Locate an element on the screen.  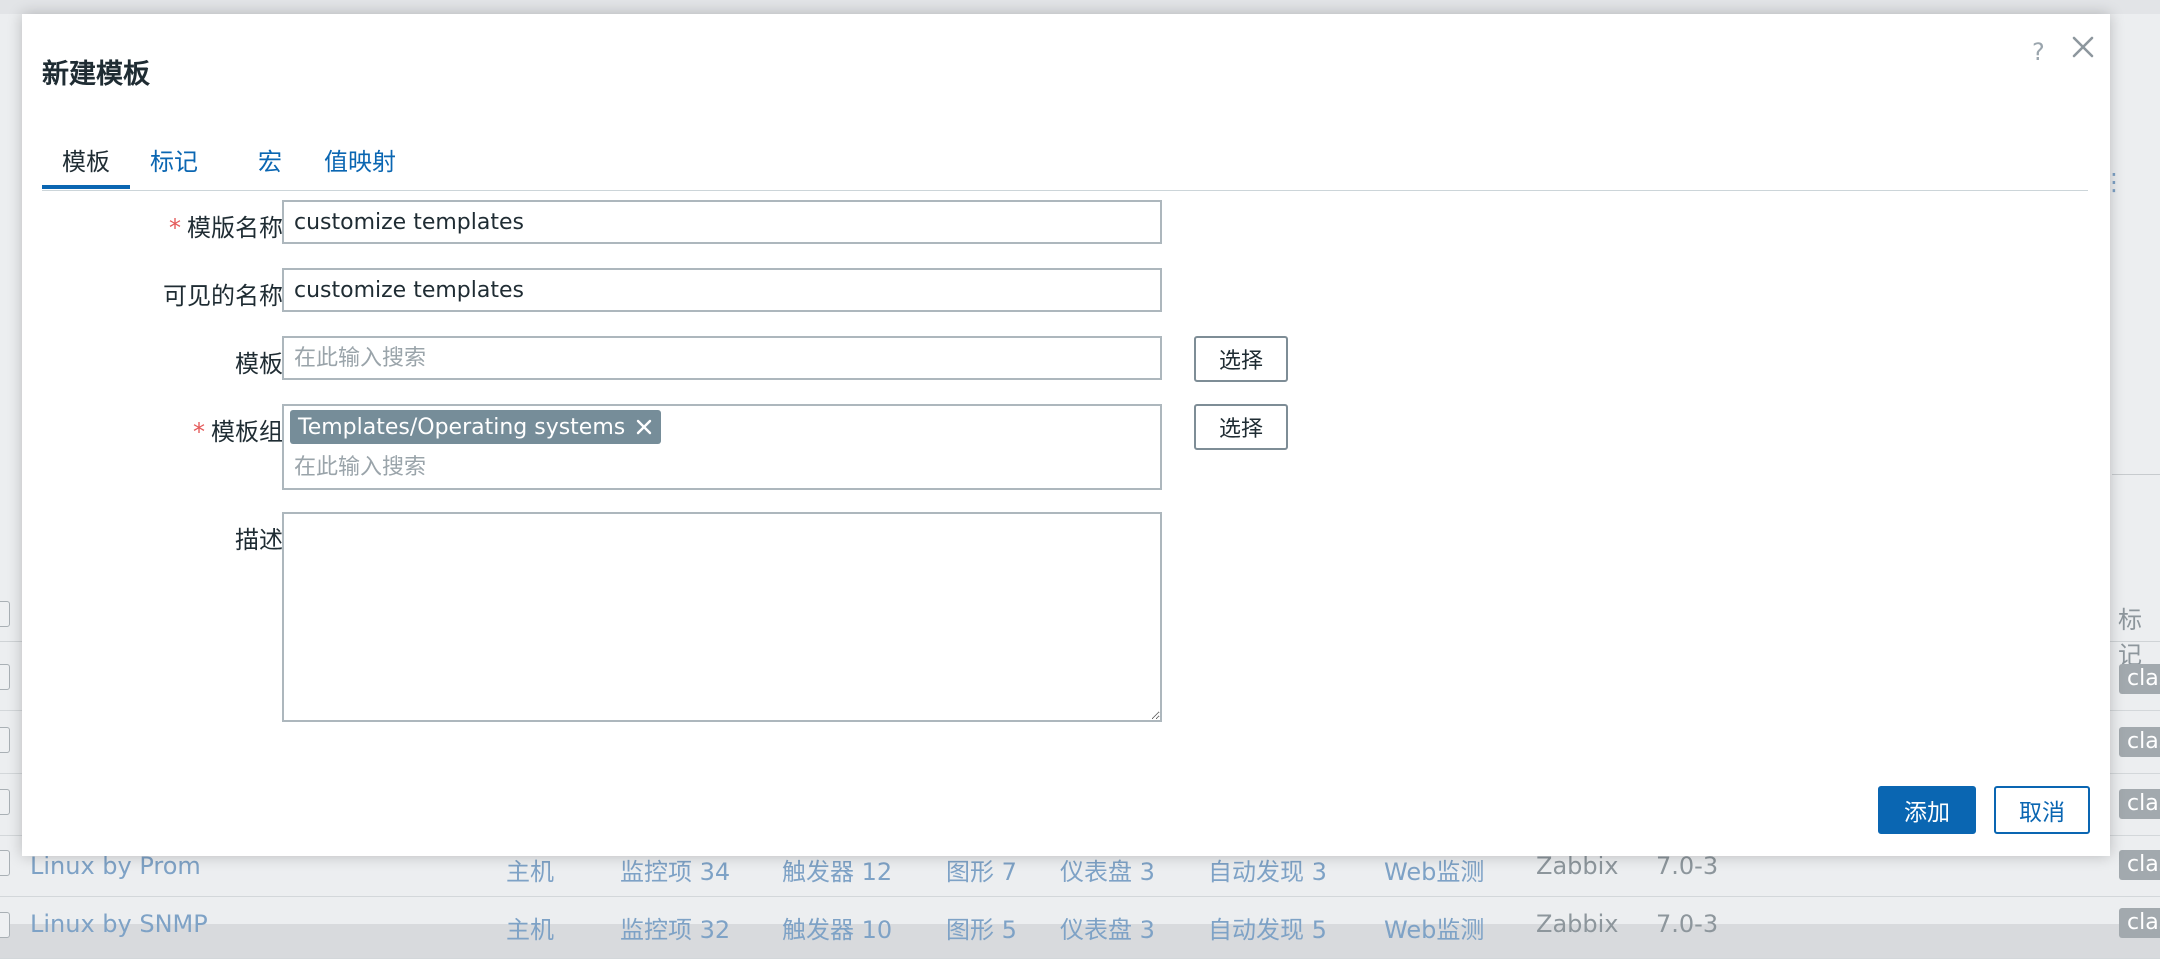
active-tab-indicator is located at coordinates (86, 187).